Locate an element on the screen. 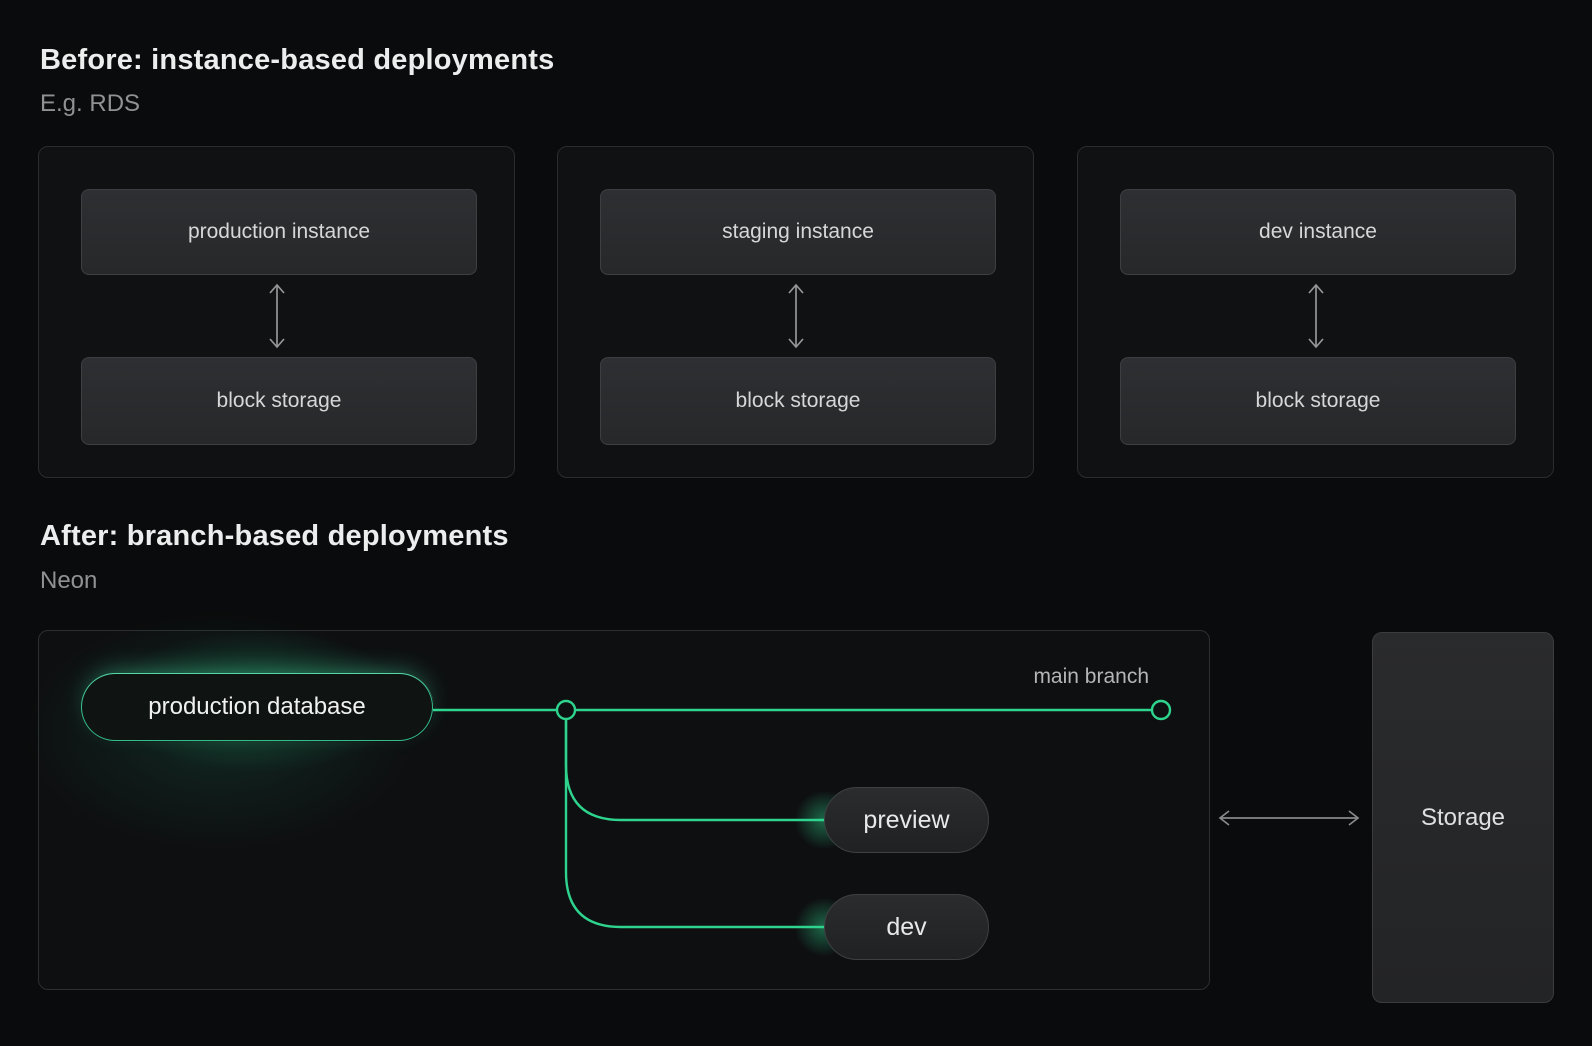  before-card-staging: staging instance block storage is located at coordinates (795, 312).